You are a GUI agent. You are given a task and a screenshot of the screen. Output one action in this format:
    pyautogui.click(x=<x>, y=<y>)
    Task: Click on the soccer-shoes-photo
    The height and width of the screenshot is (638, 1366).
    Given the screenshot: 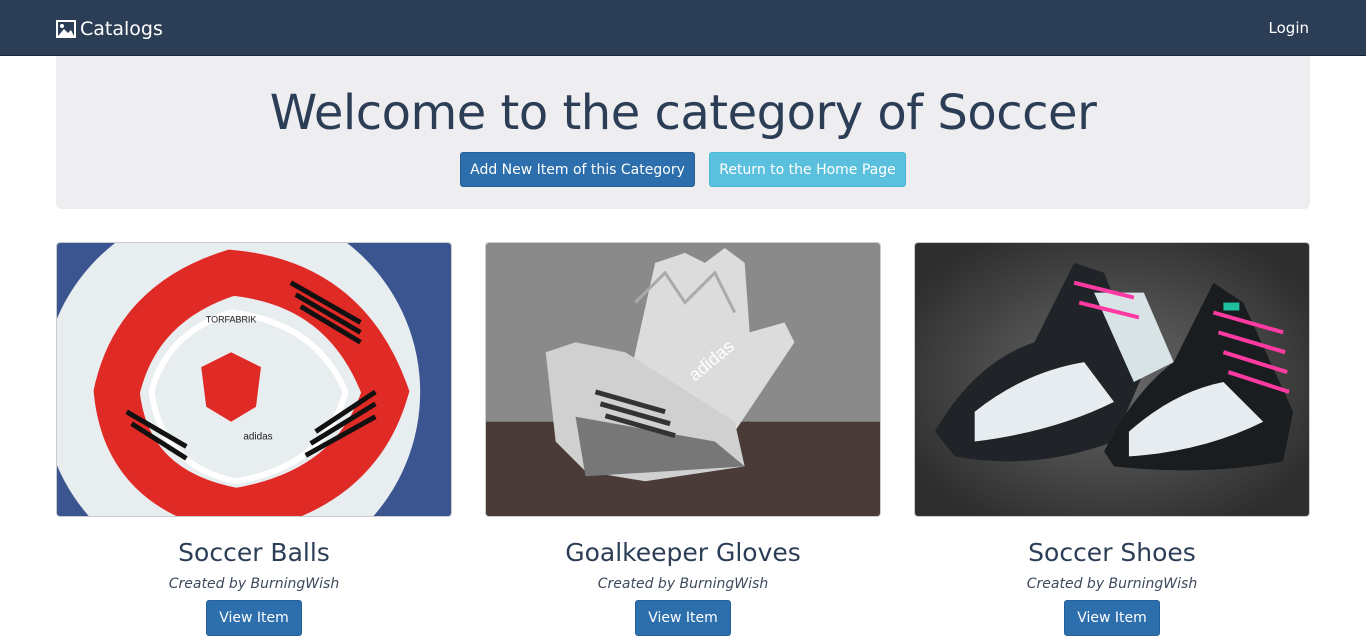 What is the action you would take?
    pyautogui.click(x=1112, y=379)
    